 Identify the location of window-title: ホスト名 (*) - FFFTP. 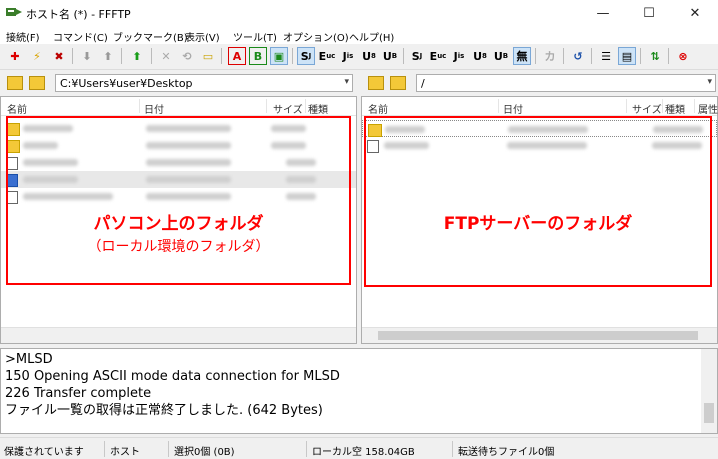
(78, 14).